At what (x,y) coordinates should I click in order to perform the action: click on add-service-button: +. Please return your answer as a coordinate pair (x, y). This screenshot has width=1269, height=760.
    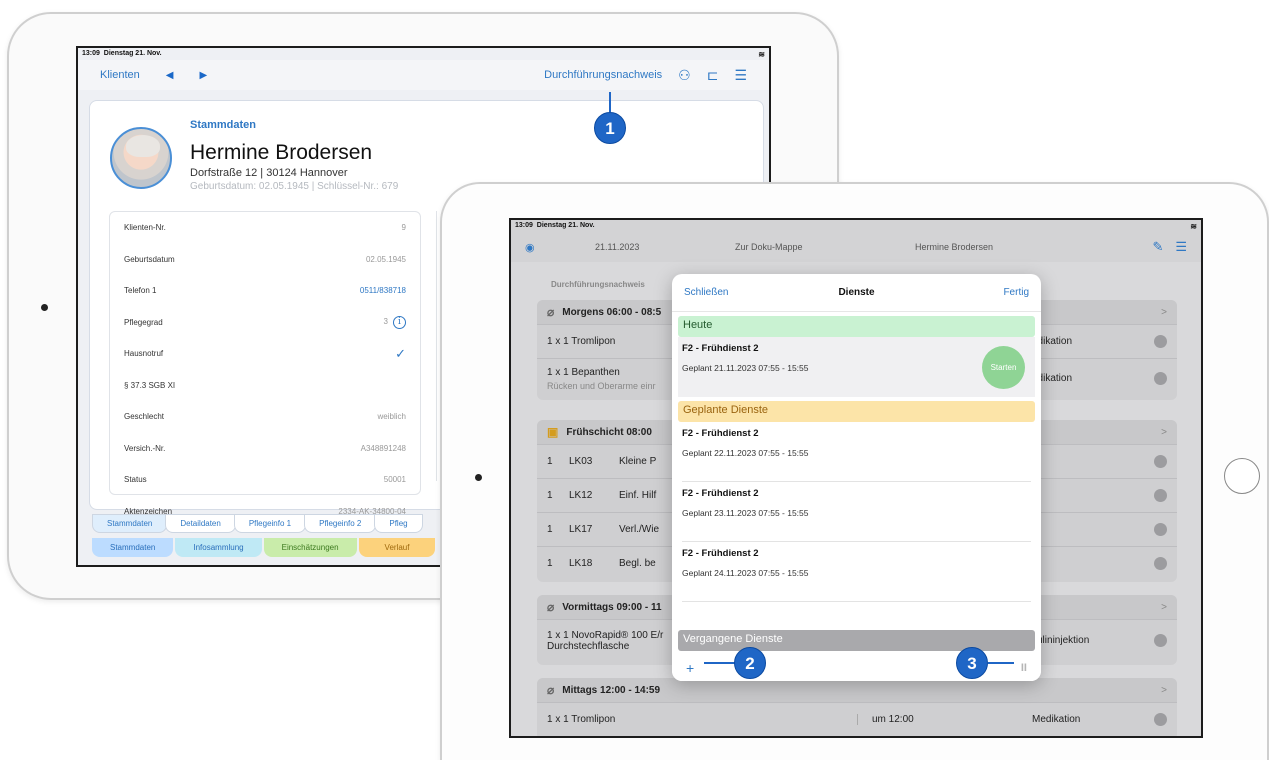
    Looking at the image, I should click on (690, 668).